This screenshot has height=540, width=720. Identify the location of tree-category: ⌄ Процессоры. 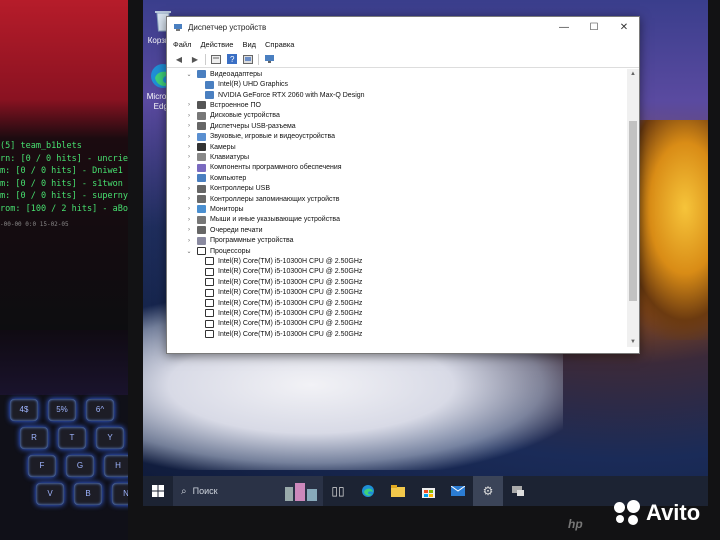
(218, 251).